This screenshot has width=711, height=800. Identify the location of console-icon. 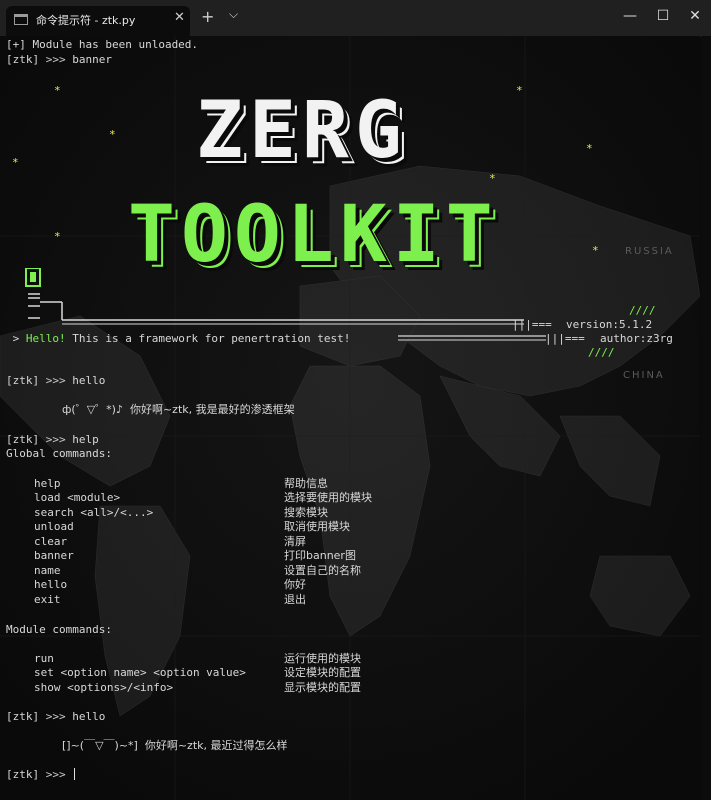
(21, 19).